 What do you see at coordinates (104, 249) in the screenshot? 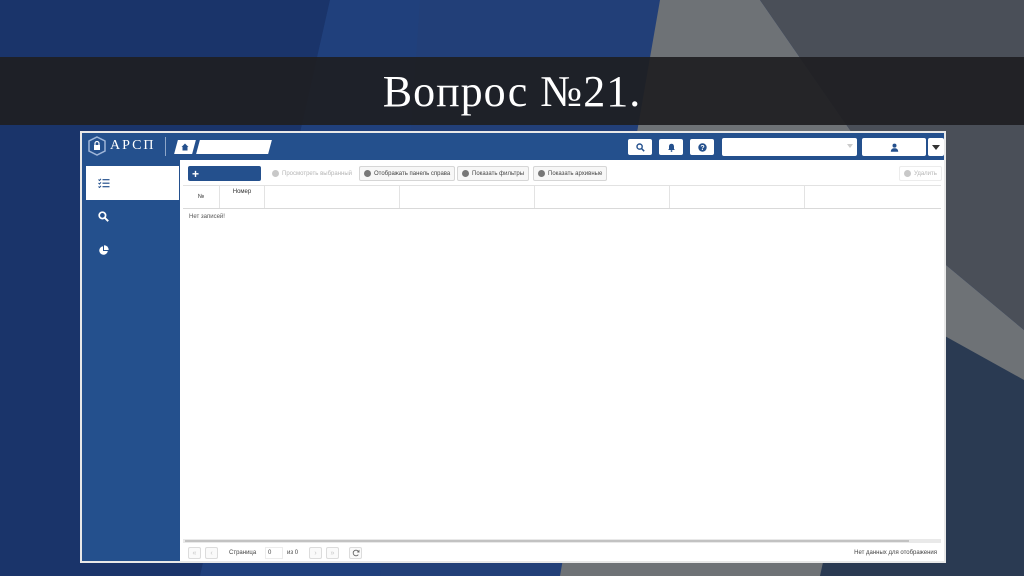
I see `pie-chart-icon` at bounding box center [104, 249].